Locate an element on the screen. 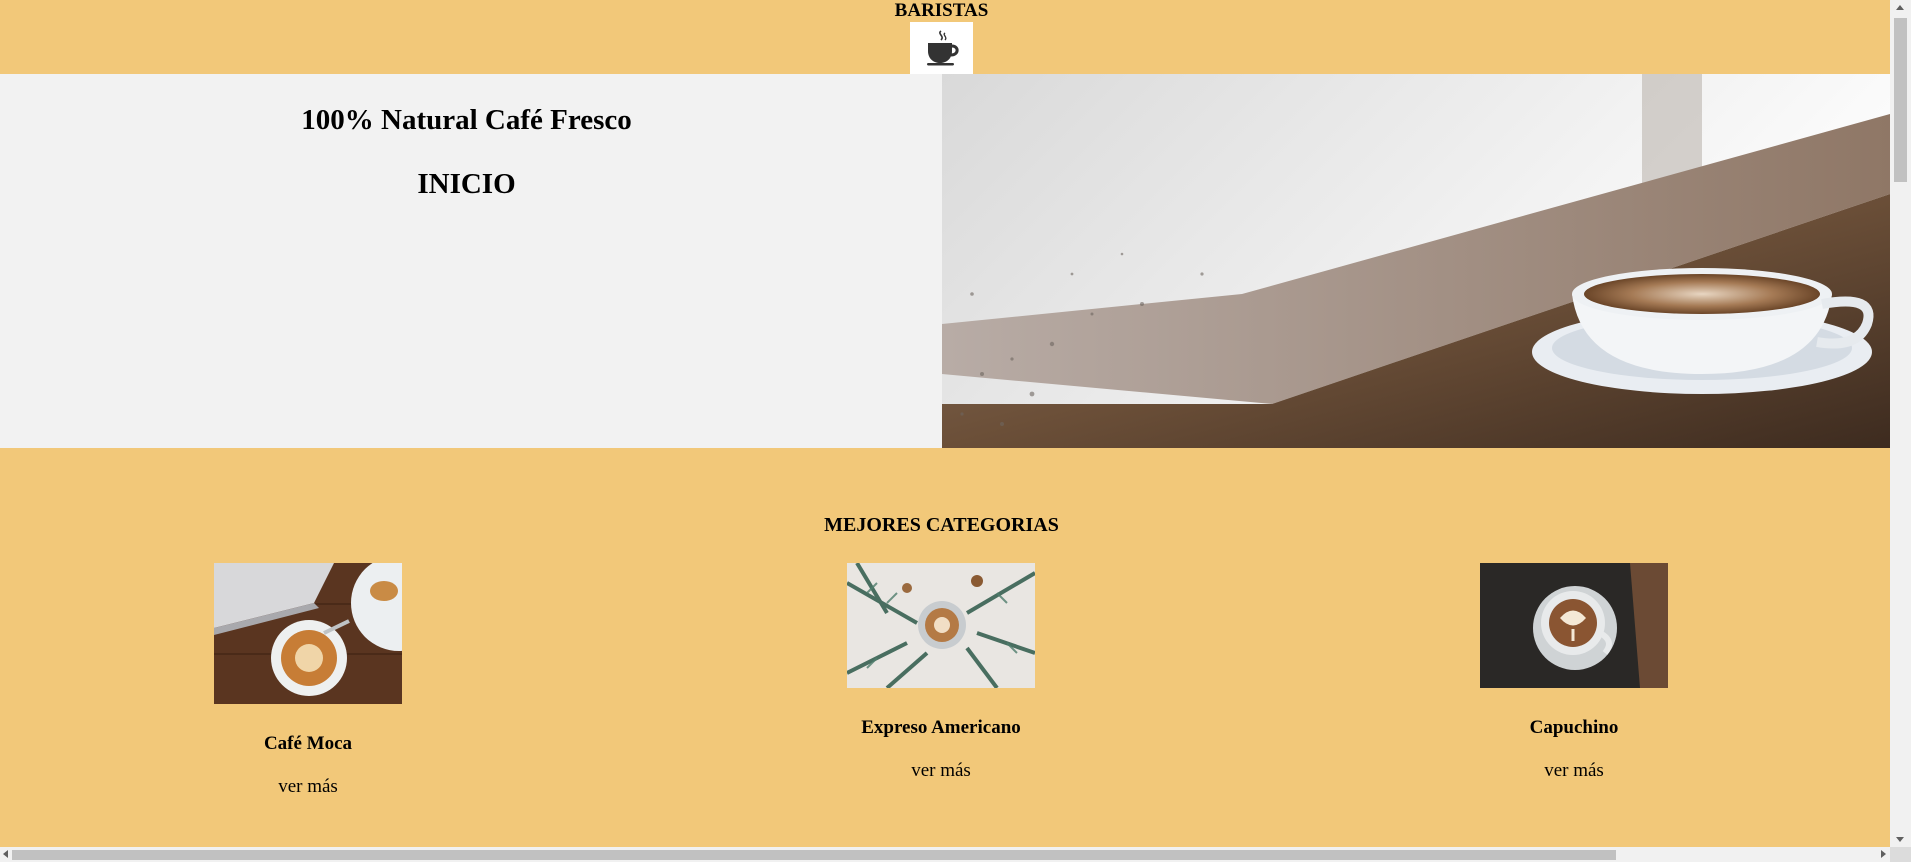 Image resolution: width=1911 pixels, height=862 pixels. brand-title: BARISTAS is located at coordinates (941, 10).